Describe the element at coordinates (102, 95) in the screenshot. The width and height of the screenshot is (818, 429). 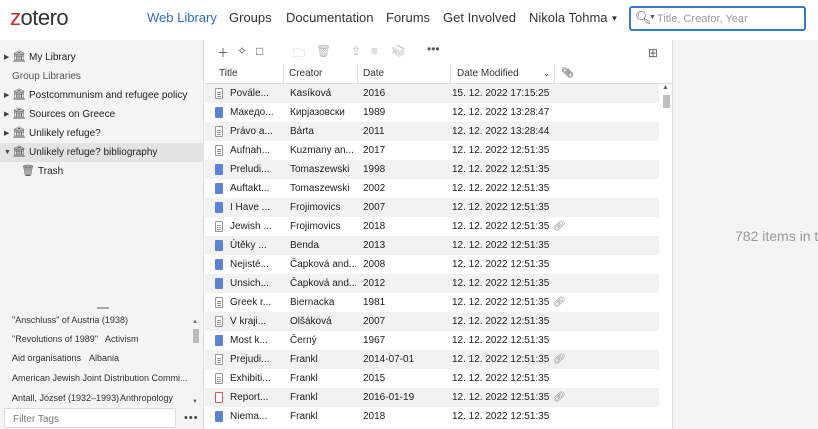
I see `collection-item: ▶ 🏛︎ Postcommunism and refugee policy` at that location.